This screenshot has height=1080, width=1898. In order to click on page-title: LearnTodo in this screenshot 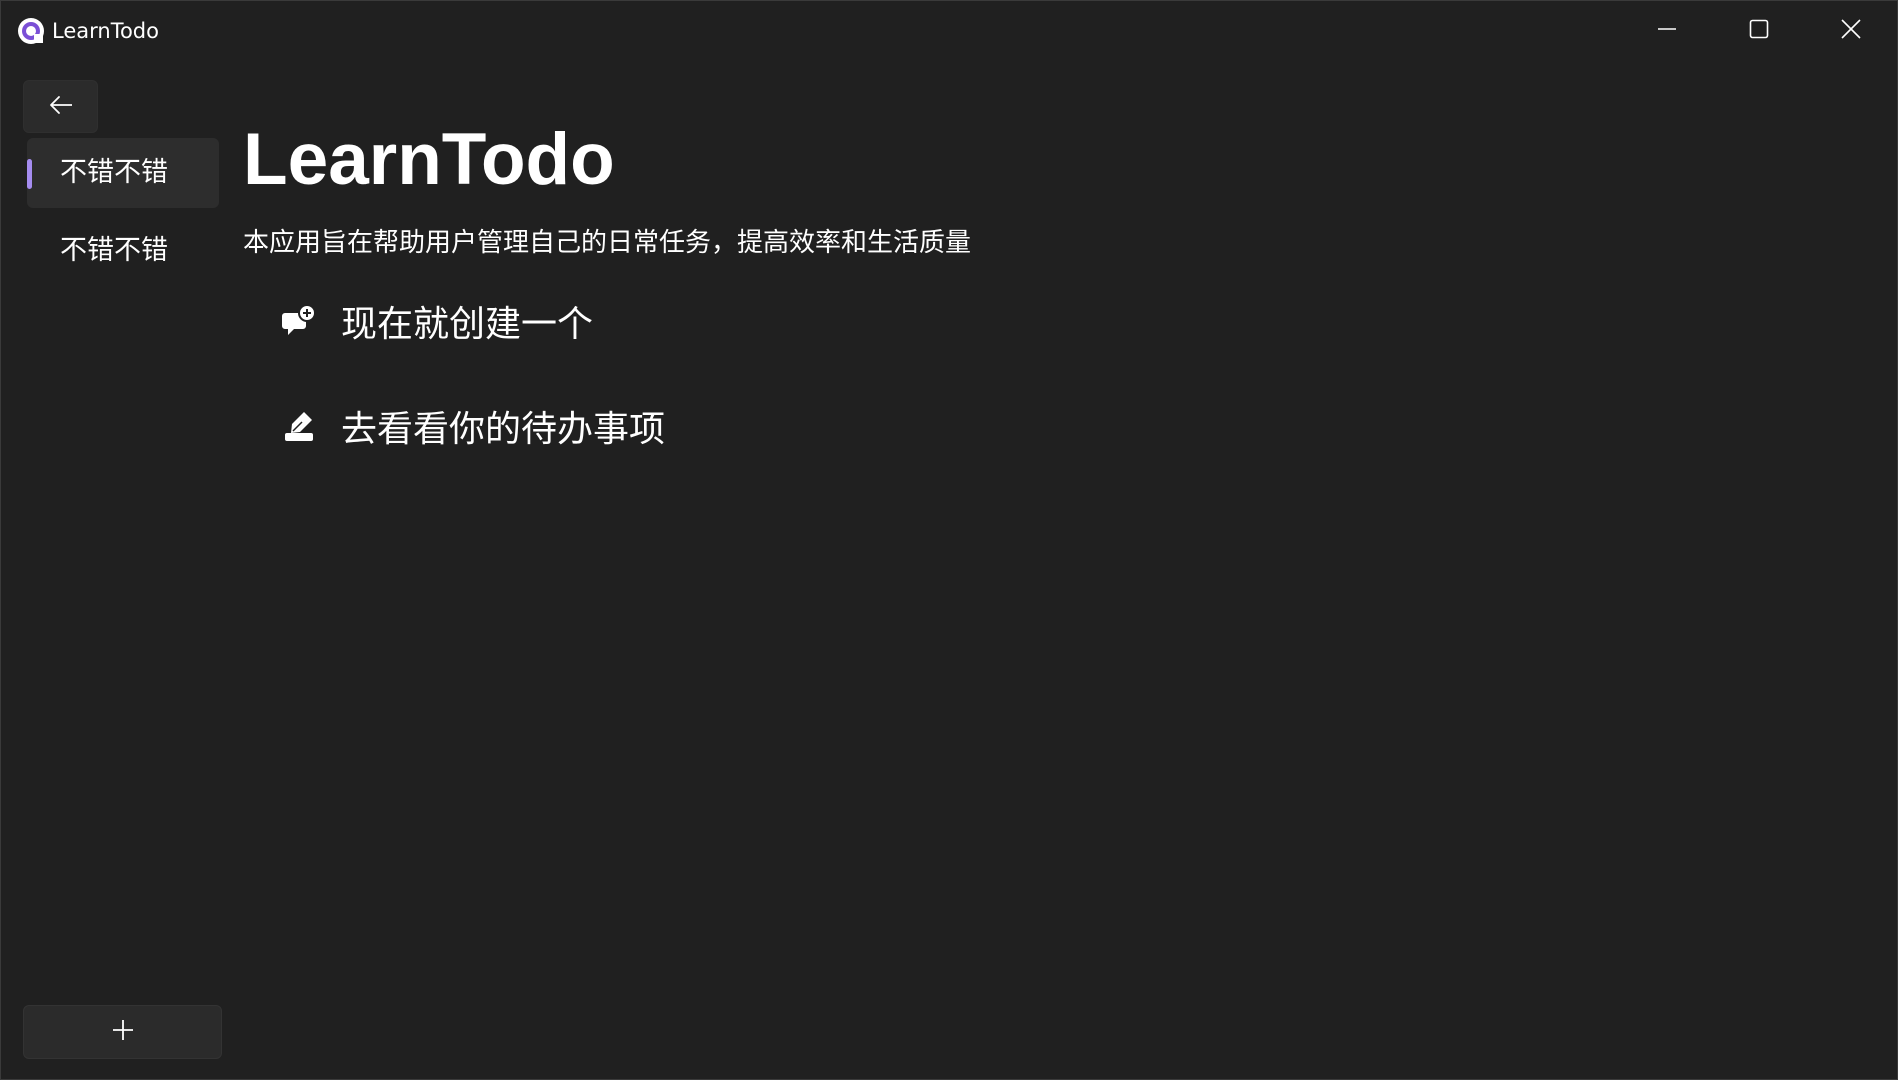, I will do `click(429, 159)`.